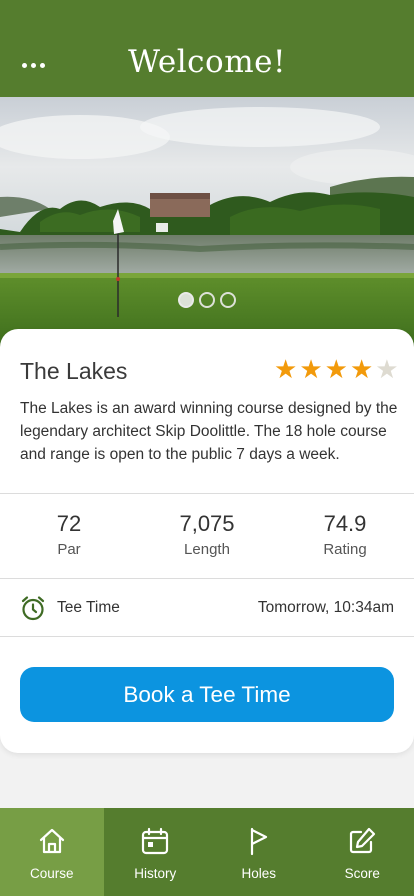 The height and width of the screenshot is (896, 414). I want to click on tab-history: History, so click(156, 852).